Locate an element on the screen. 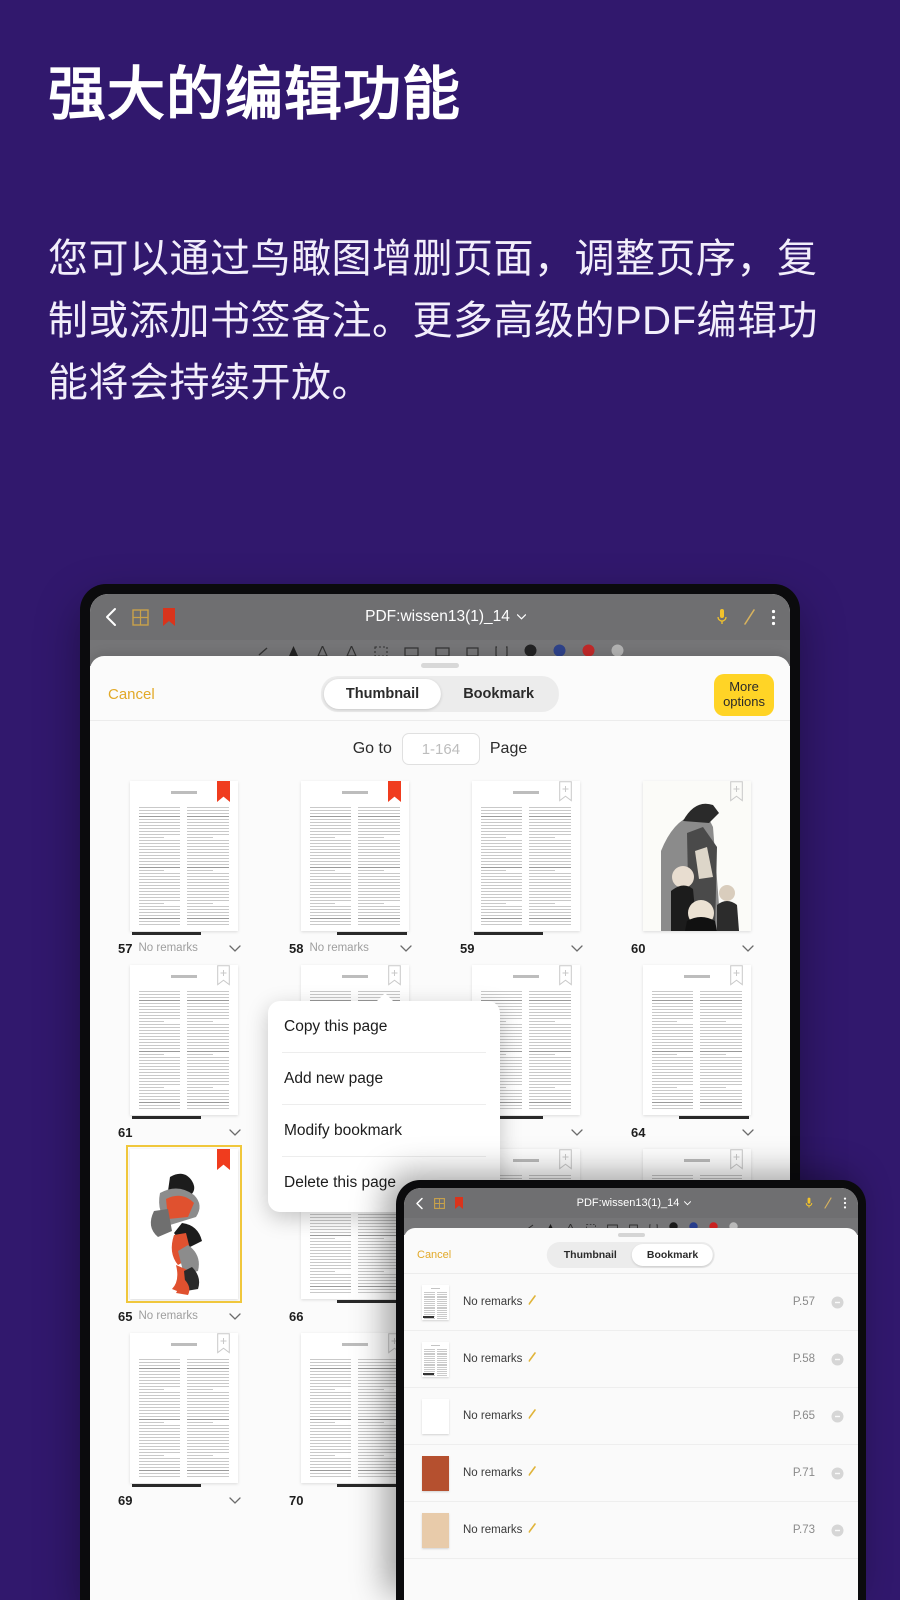 The image size is (900, 1600). menu-item-copy-page: Copy this page is located at coordinates (384, 1026).